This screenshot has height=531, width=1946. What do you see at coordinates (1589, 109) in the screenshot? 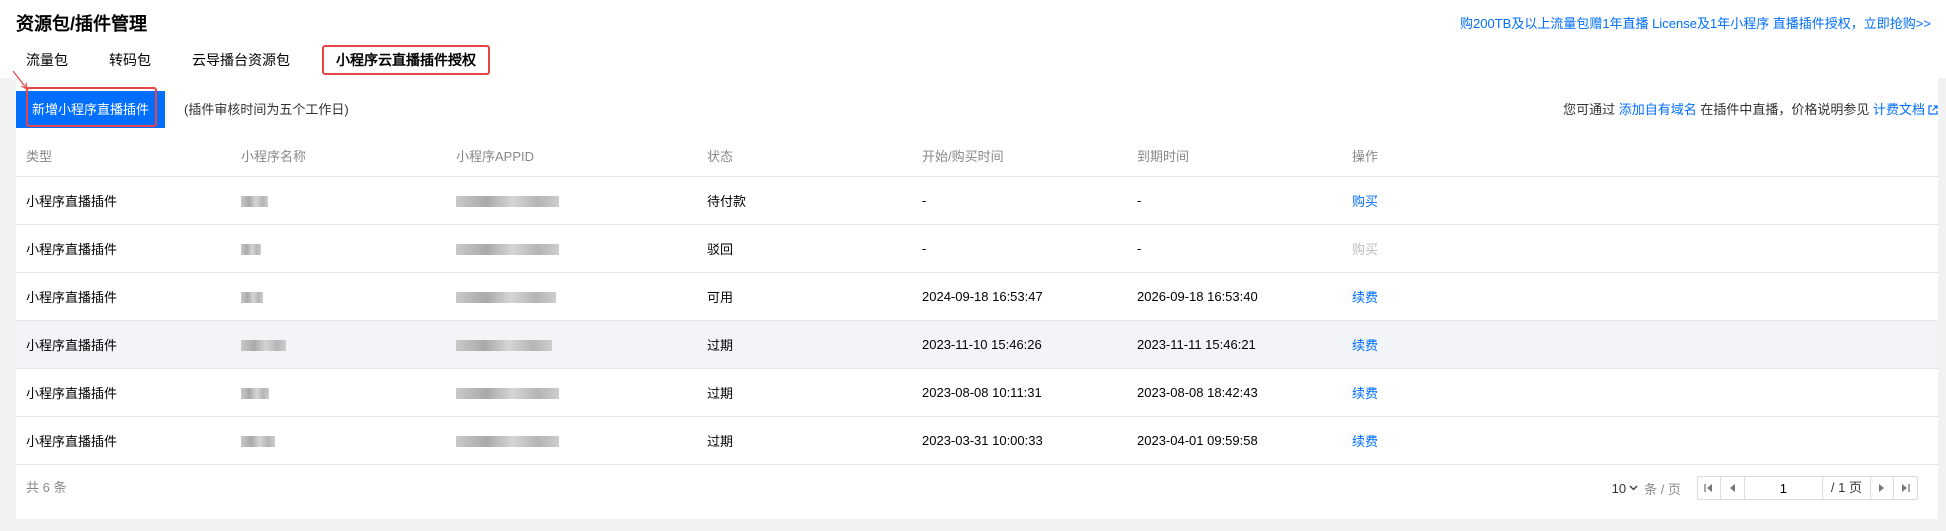
I see `note-prefix: 您可通过` at bounding box center [1589, 109].